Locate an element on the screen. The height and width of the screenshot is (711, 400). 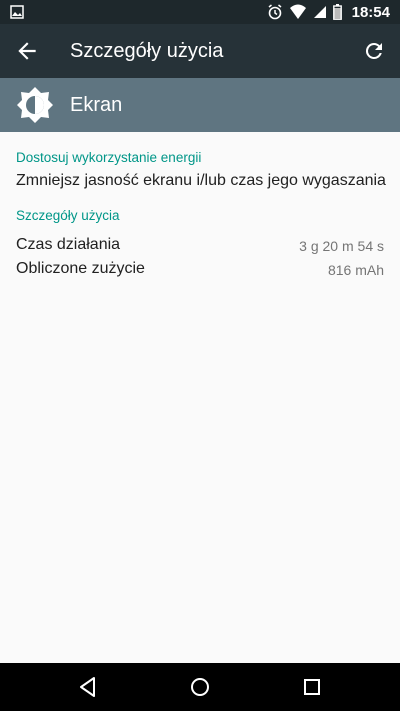
home-circle-icon is located at coordinates (200, 687).